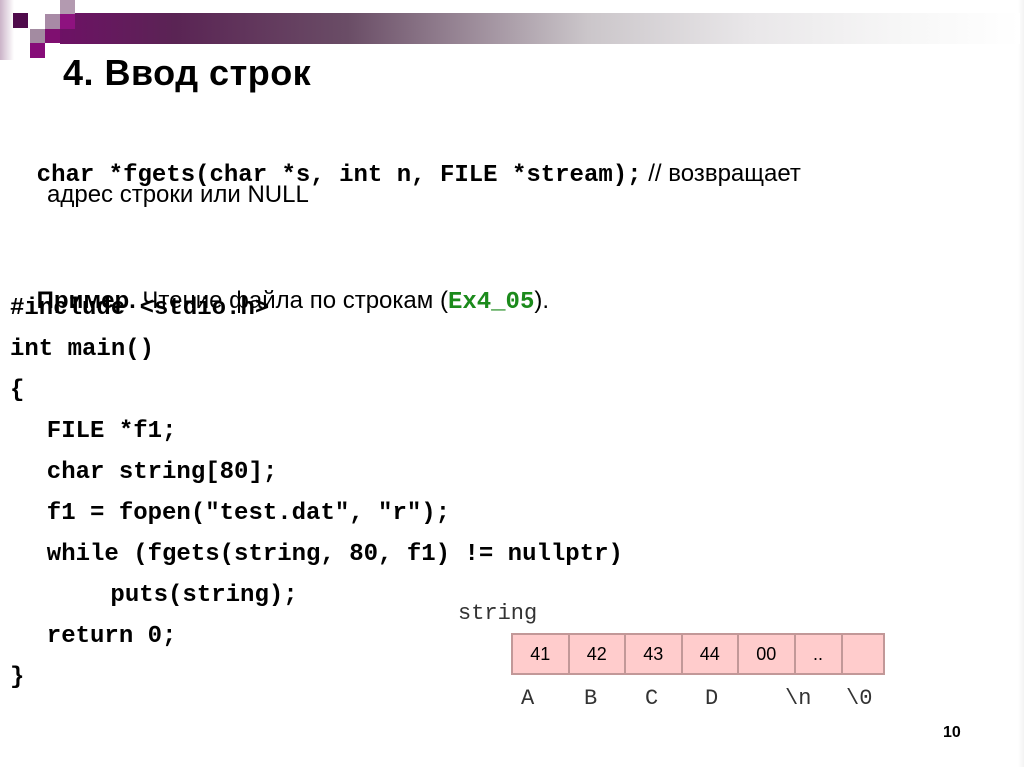 The height and width of the screenshot is (767, 1024). I want to click on code-line: {, so click(17, 390).